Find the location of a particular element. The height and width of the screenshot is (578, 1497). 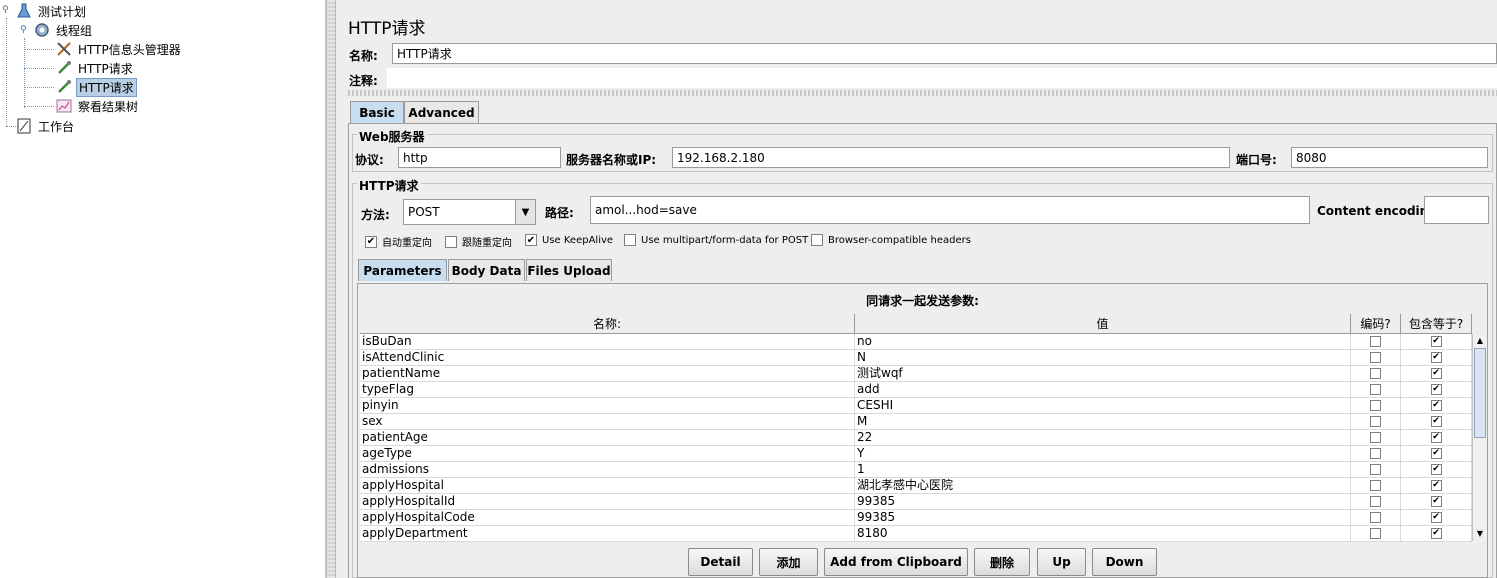

content-encoding-field is located at coordinates (1456, 210).